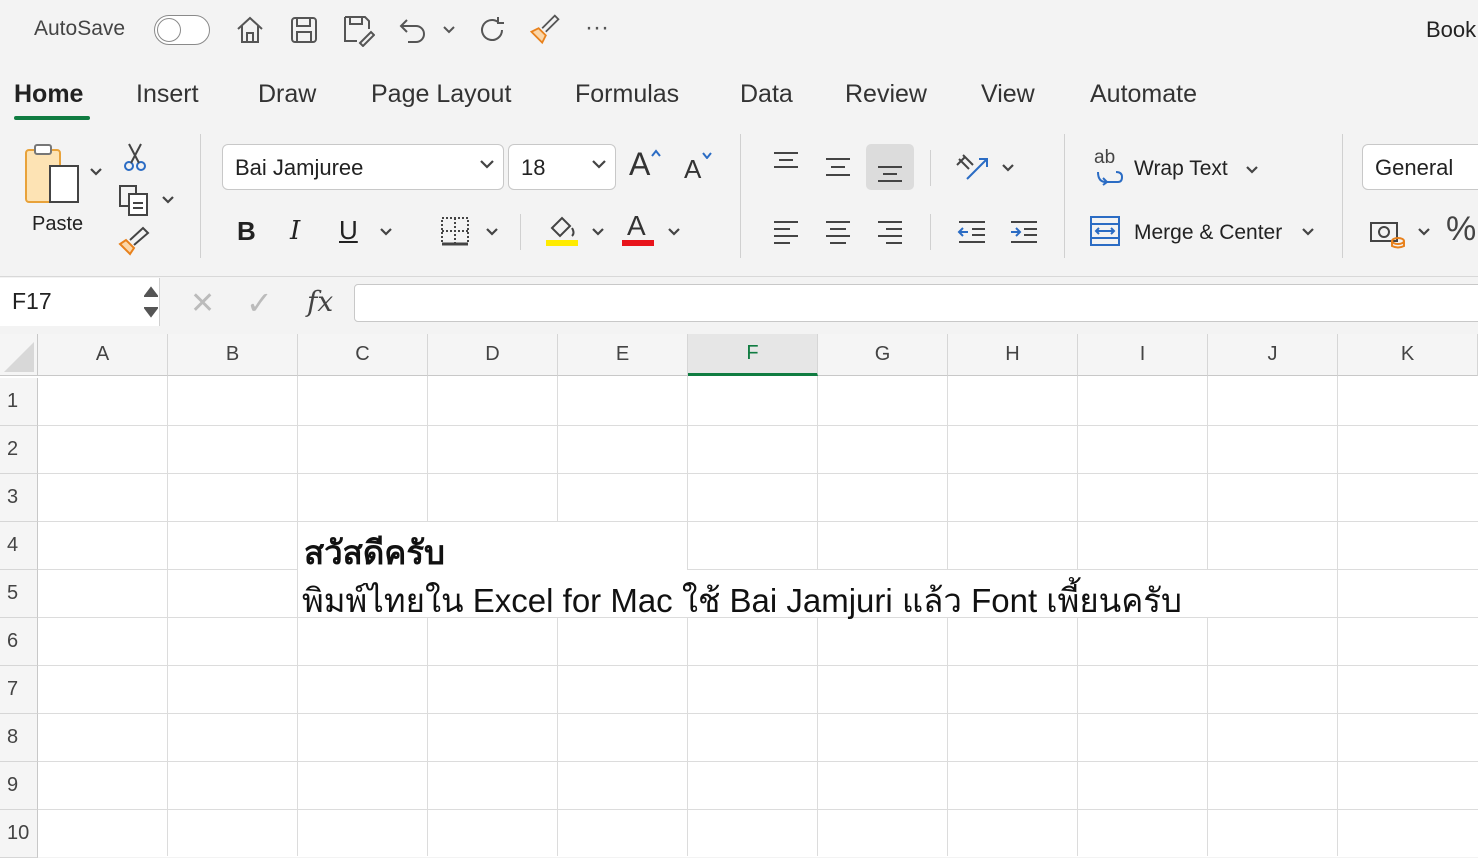  Describe the element at coordinates (295, 231) in the screenshot. I see `italic-button: I` at that location.